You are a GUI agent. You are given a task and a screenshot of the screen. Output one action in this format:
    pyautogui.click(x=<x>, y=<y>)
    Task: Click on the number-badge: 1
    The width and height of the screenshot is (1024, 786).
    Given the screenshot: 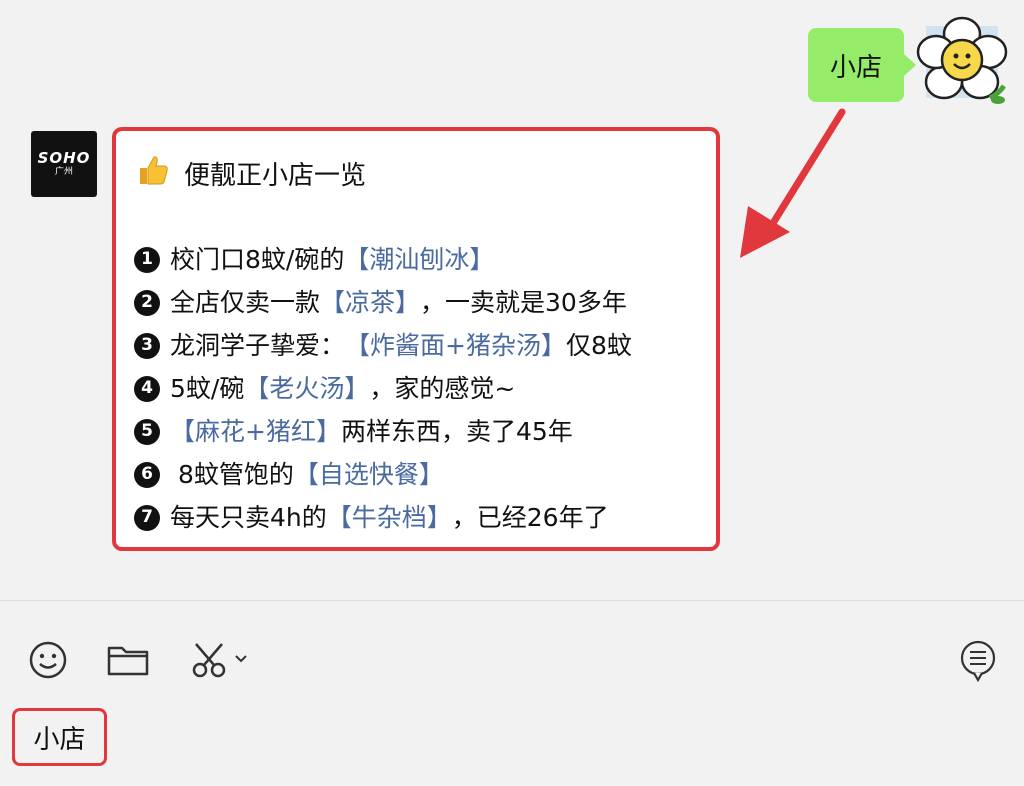 What is the action you would take?
    pyautogui.click(x=147, y=259)
    